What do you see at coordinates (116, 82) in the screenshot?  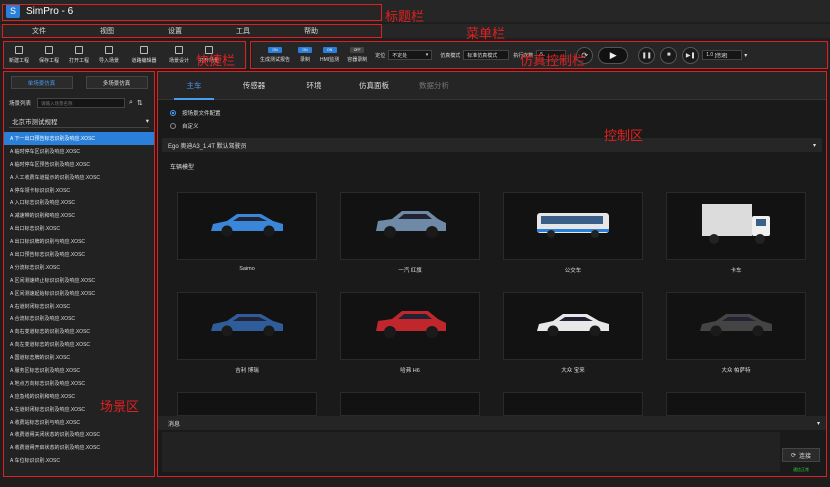 I see `tab-multi-scene: 多场景仿真` at bounding box center [116, 82].